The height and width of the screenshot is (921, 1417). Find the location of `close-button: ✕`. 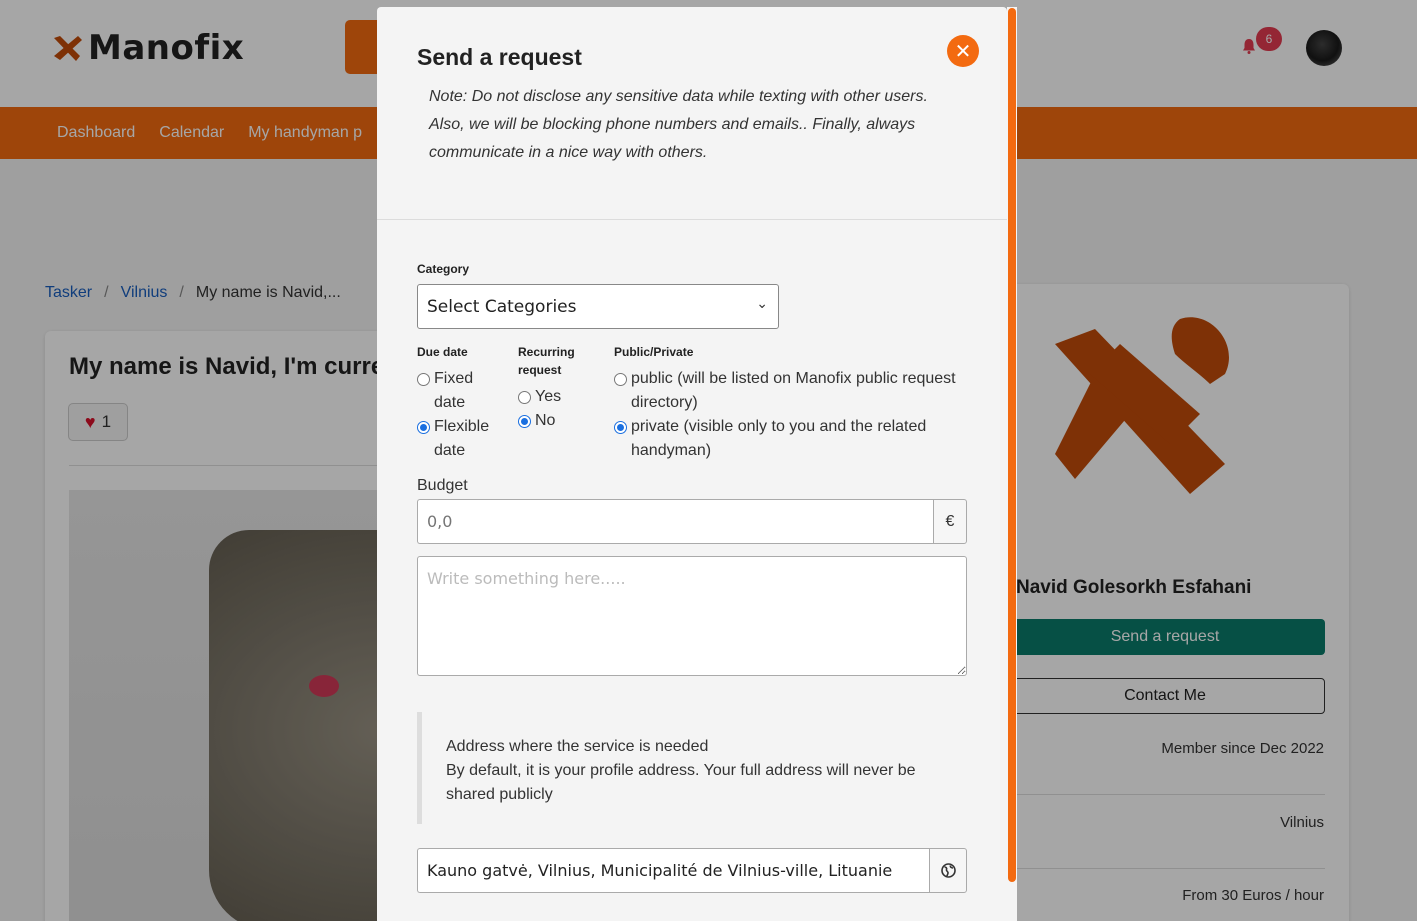

close-button: ✕ is located at coordinates (963, 51).